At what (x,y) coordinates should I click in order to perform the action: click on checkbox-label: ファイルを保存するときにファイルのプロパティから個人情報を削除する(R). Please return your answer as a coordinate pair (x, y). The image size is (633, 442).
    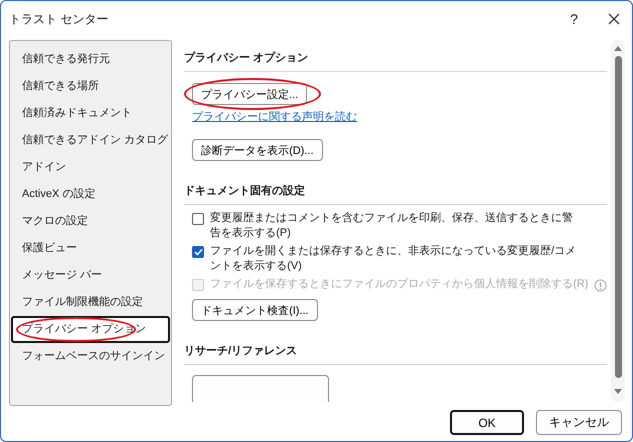
    Looking at the image, I should click on (399, 284).